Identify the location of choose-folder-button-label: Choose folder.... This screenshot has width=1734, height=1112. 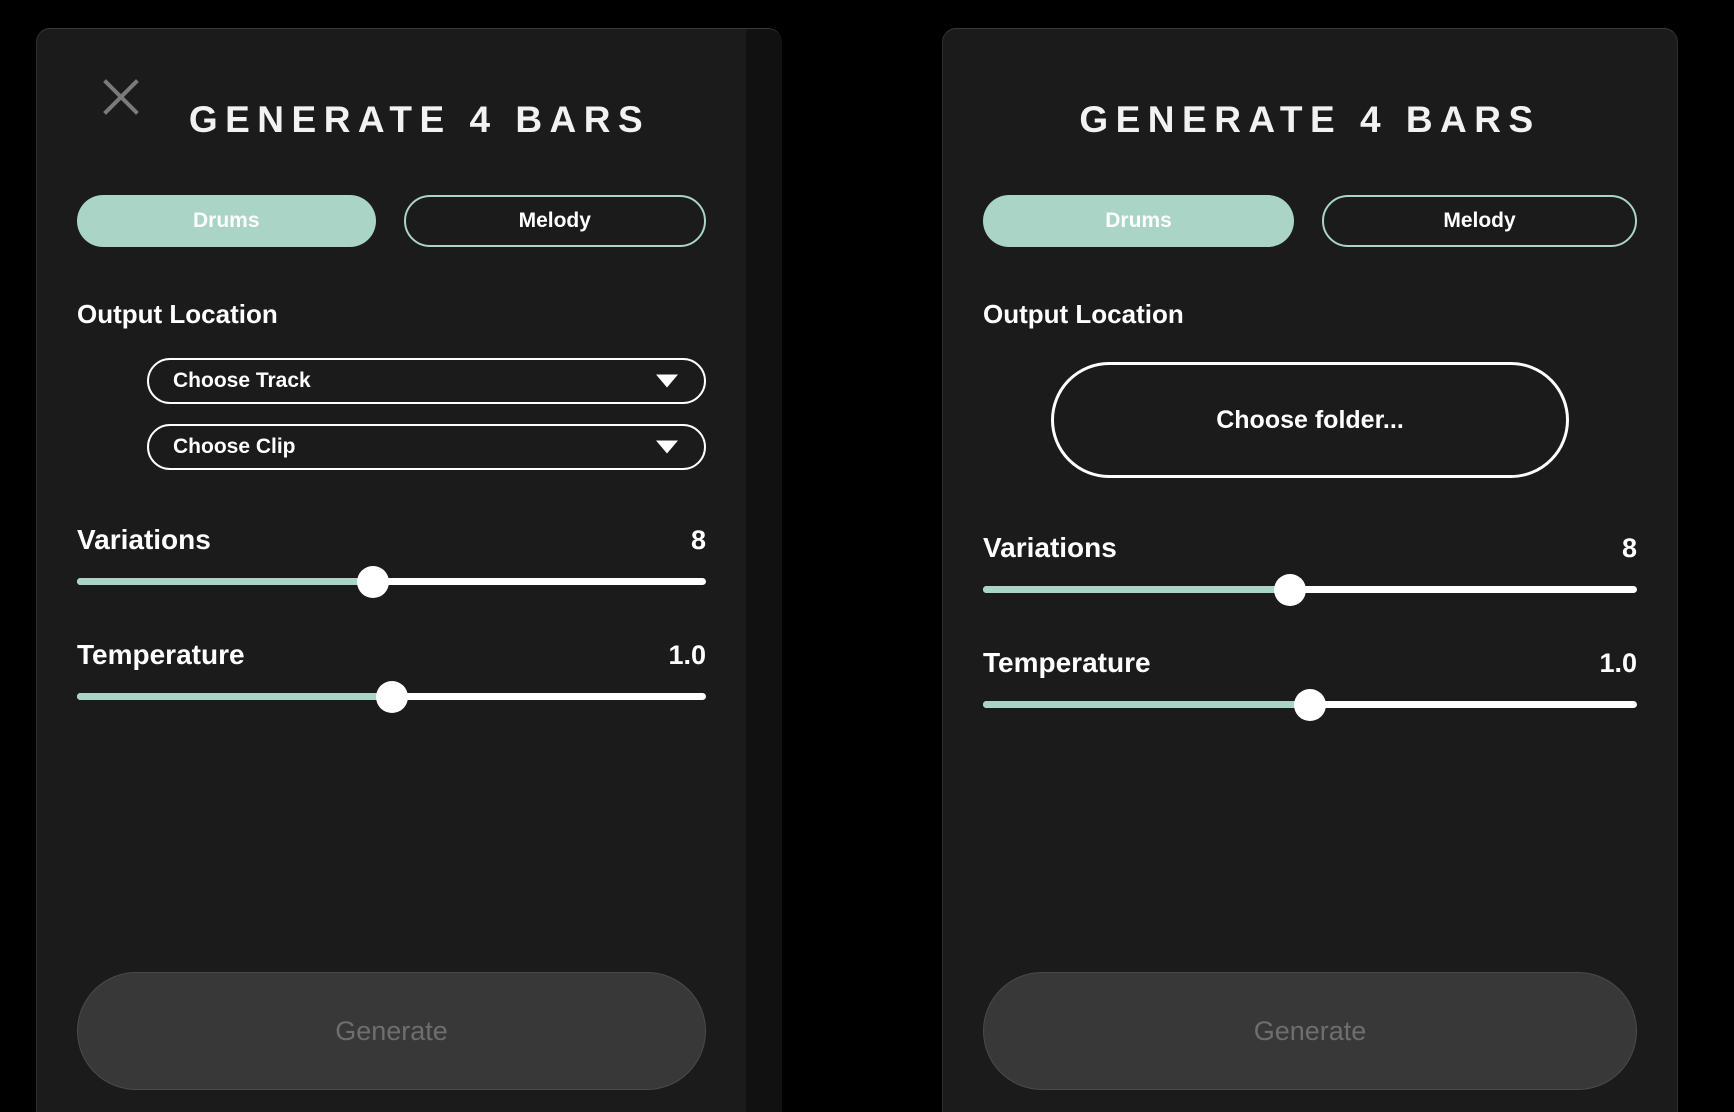
(1310, 419).